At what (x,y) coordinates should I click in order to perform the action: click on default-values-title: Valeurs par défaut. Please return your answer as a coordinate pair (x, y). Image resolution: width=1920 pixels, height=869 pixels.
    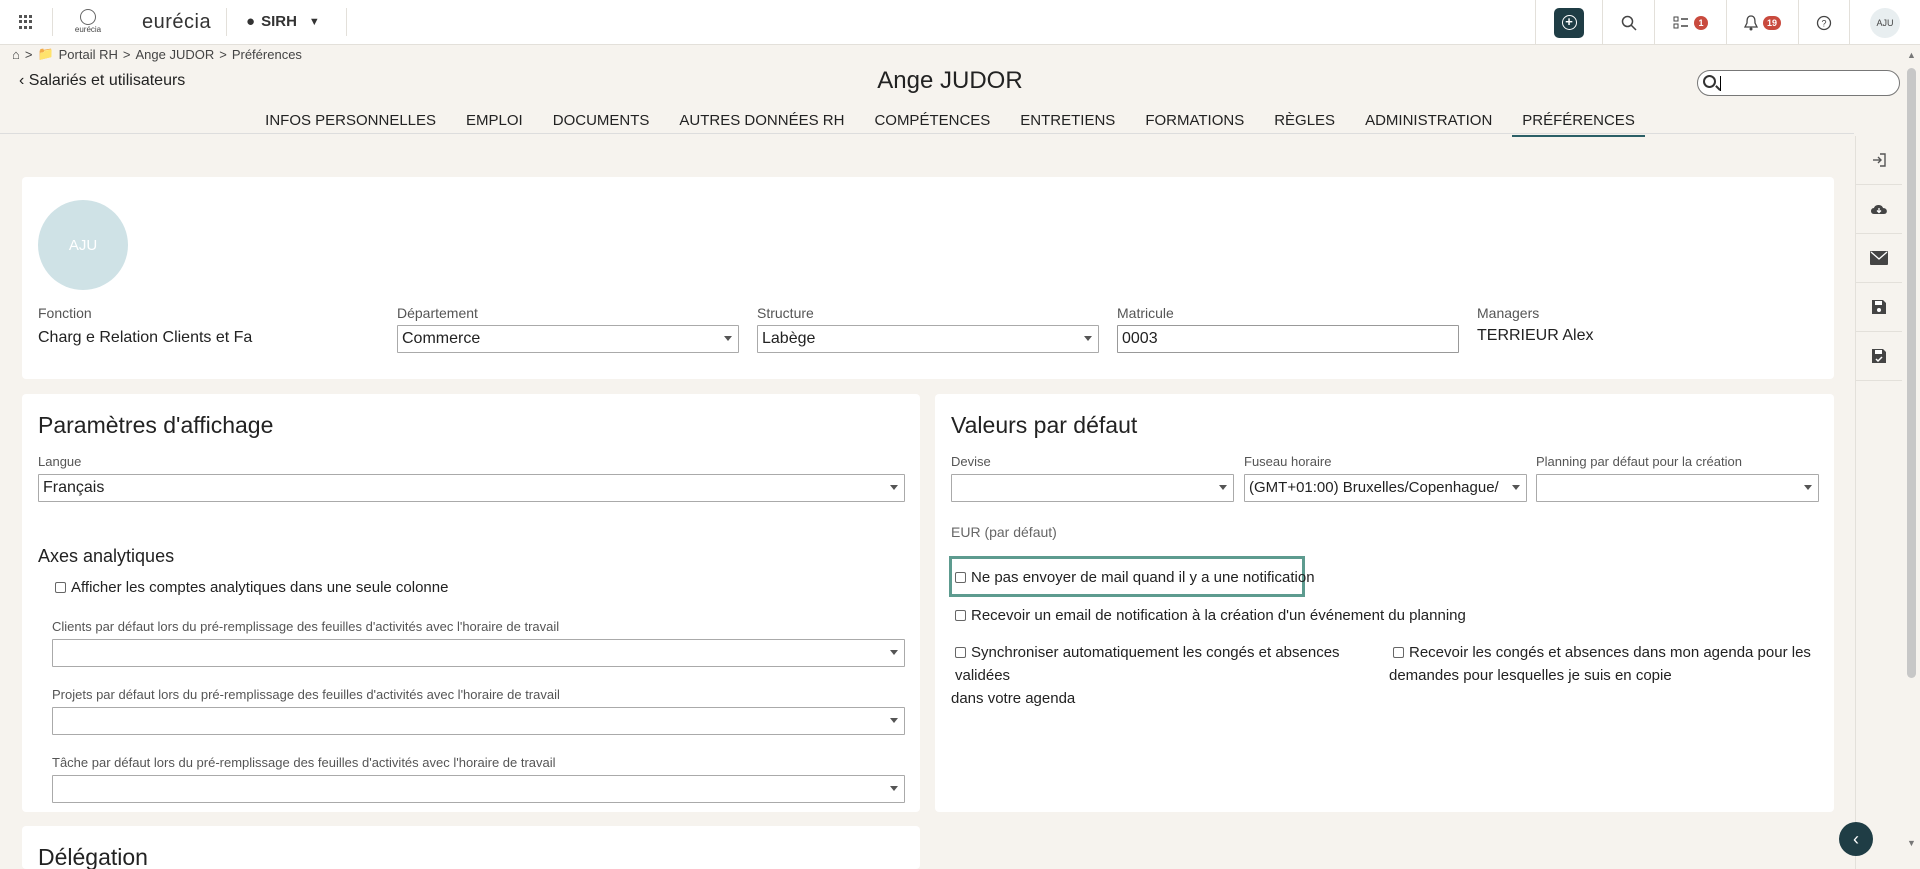
    Looking at the image, I should click on (1044, 425).